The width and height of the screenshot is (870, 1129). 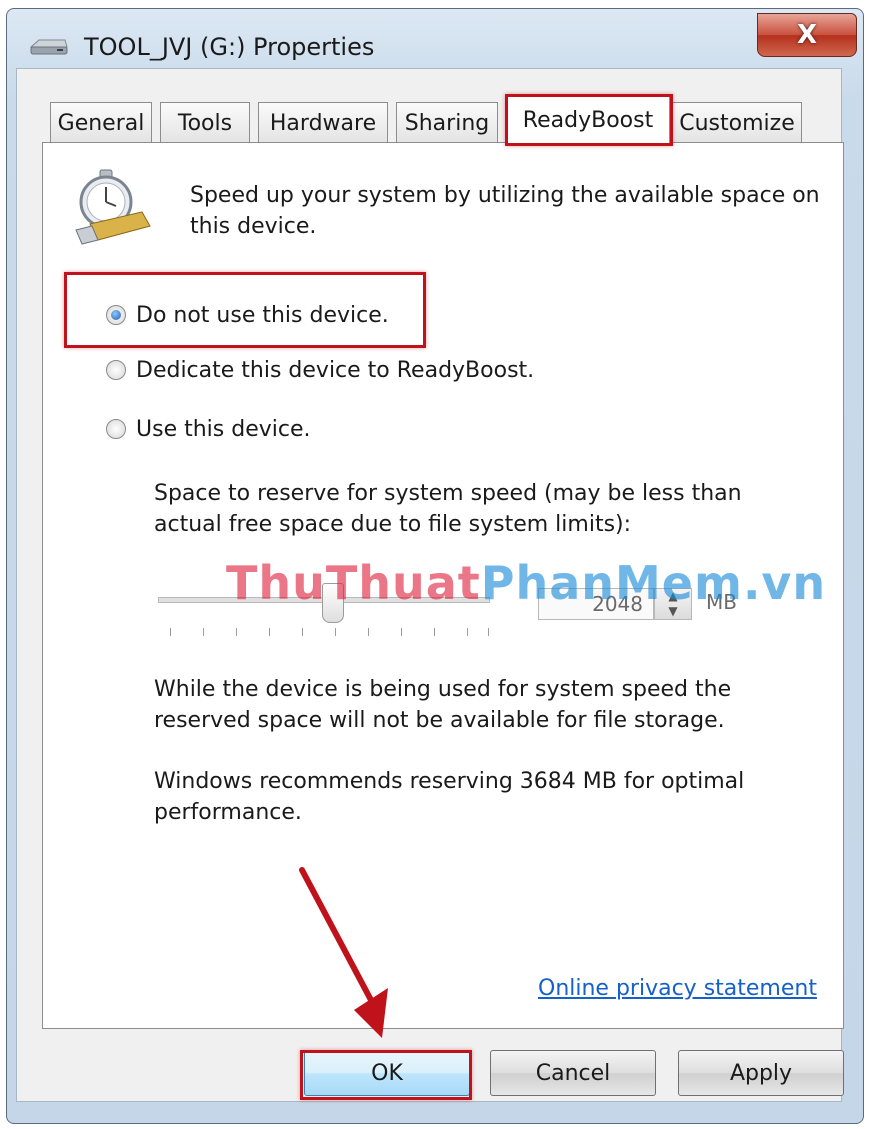 What do you see at coordinates (323, 122) in the screenshot?
I see `tab-hardware: Hardware` at bounding box center [323, 122].